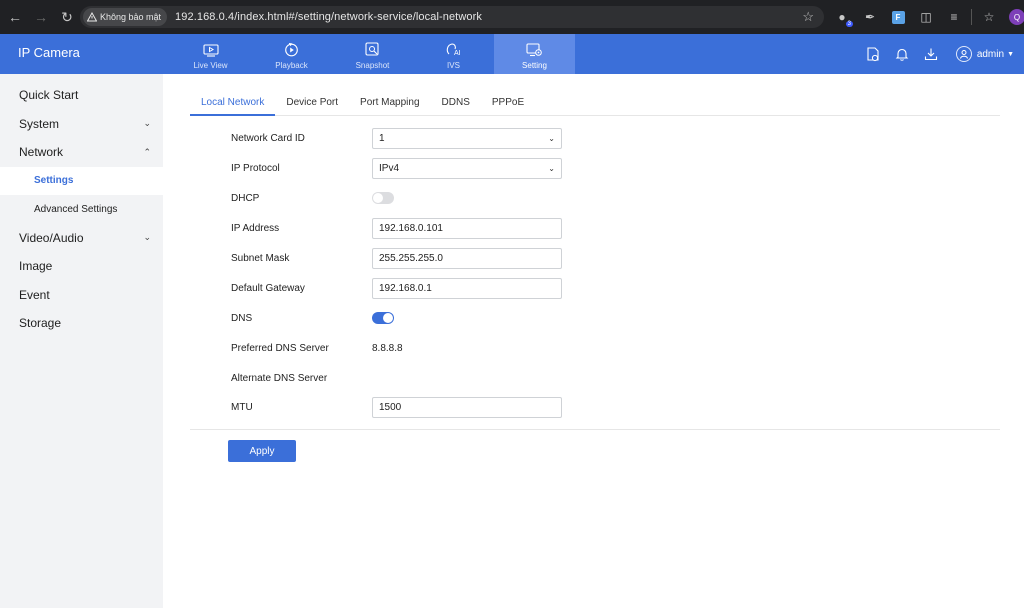 Image resolution: width=1024 pixels, height=608 pixels. I want to click on bookmarks-icon: ☆, so click(989, 17).